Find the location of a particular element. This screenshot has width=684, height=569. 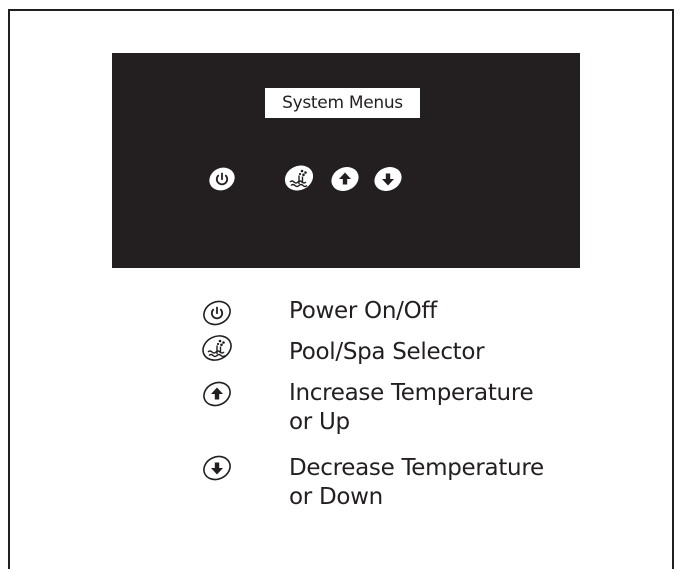

legend-down-arrow-icon is located at coordinates (217, 468).